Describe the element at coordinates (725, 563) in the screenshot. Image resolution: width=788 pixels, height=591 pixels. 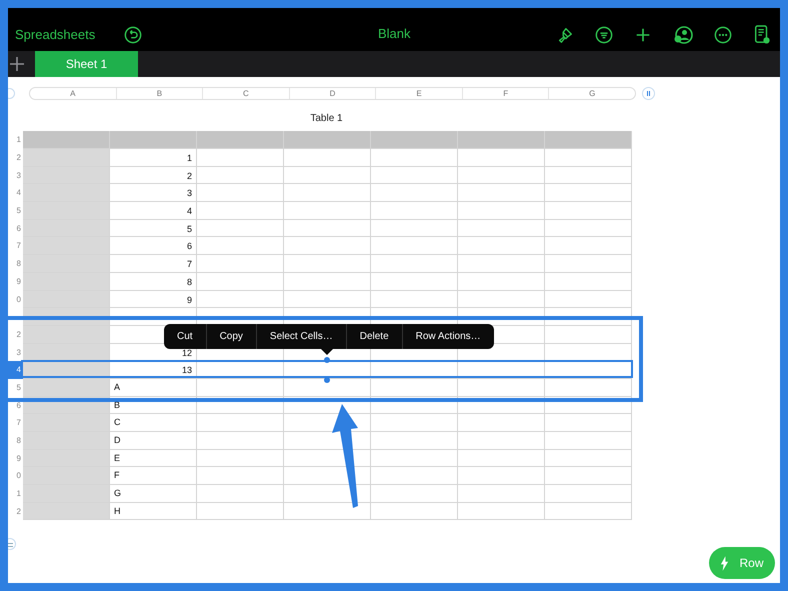
I see `lightning-icon` at that location.